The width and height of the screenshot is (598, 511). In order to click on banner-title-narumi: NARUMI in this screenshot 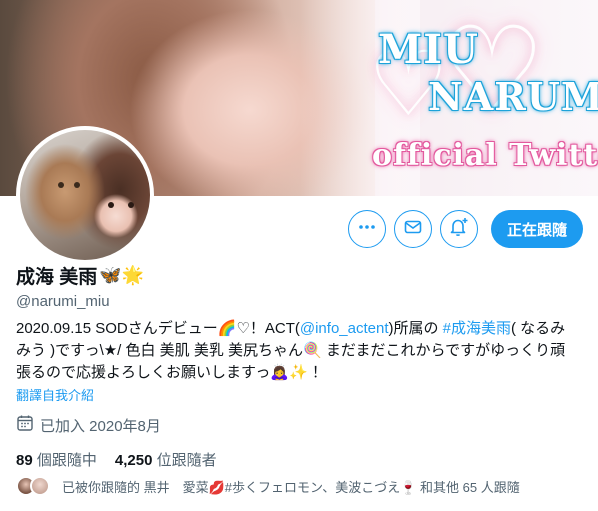, I will do `click(513, 96)`.